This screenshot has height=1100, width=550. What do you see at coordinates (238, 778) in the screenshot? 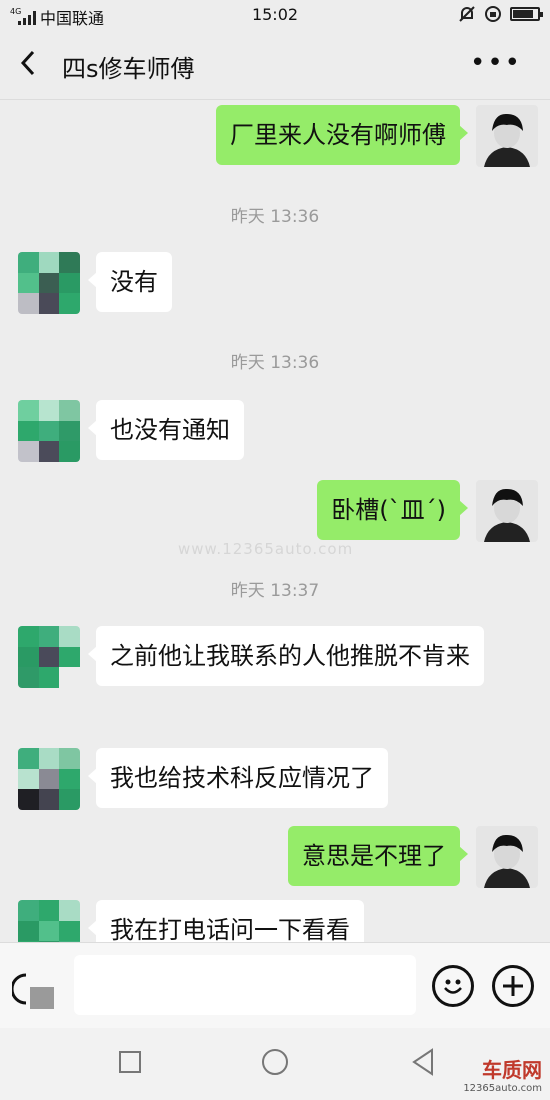
I see `message-bubble: 我也给技术科反应情况了` at bounding box center [238, 778].